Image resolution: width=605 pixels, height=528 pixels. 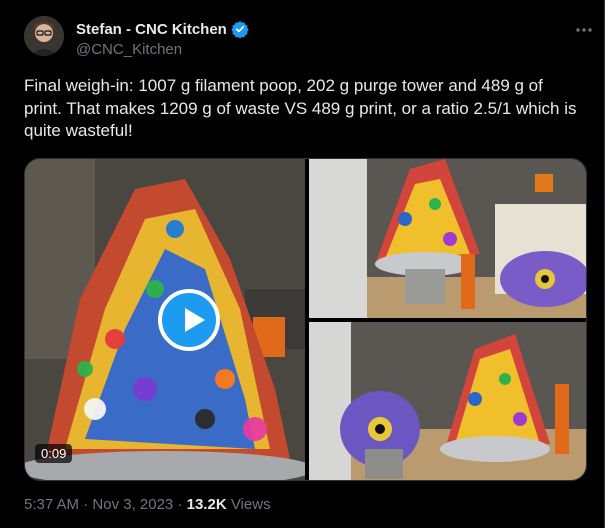 I want to click on avatar, so click(x=44, y=36).